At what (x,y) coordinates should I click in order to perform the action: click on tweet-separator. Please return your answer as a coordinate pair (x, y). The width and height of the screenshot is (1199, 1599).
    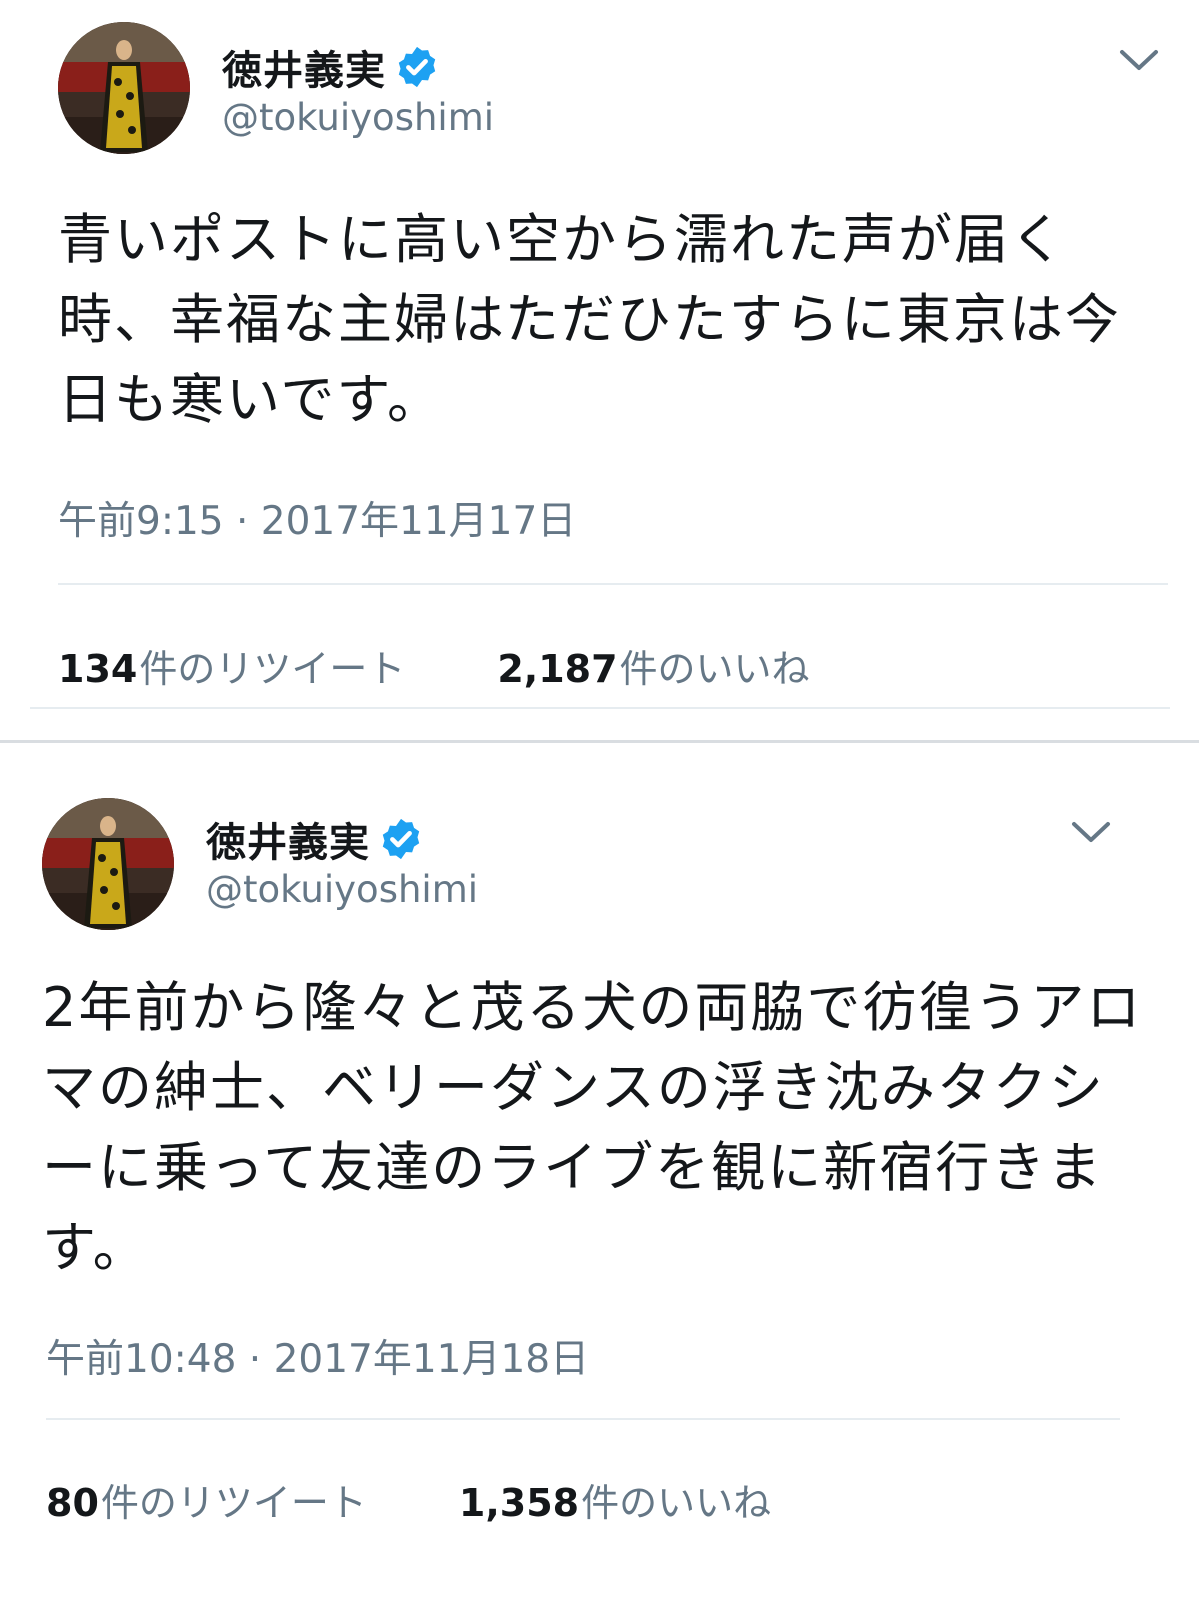
    Looking at the image, I should click on (599, 756).